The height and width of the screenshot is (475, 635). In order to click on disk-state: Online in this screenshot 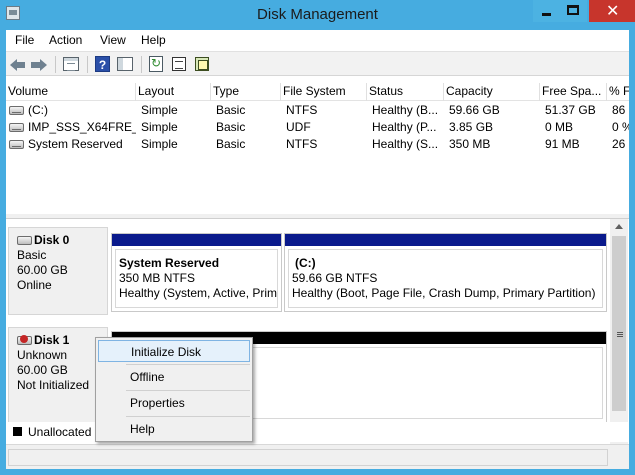, I will do `click(34, 285)`.